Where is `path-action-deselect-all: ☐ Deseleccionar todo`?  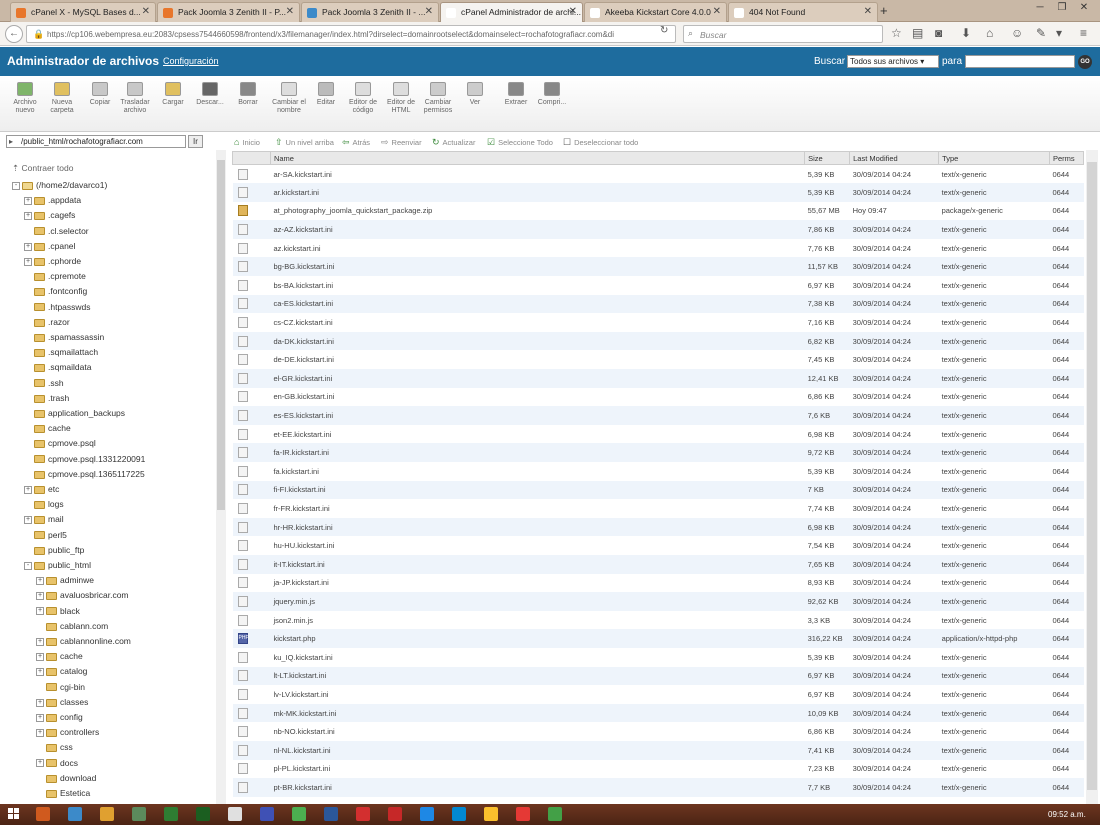
path-action-deselect-all: ☐ Deseleccionar todo is located at coordinates (600, 142).